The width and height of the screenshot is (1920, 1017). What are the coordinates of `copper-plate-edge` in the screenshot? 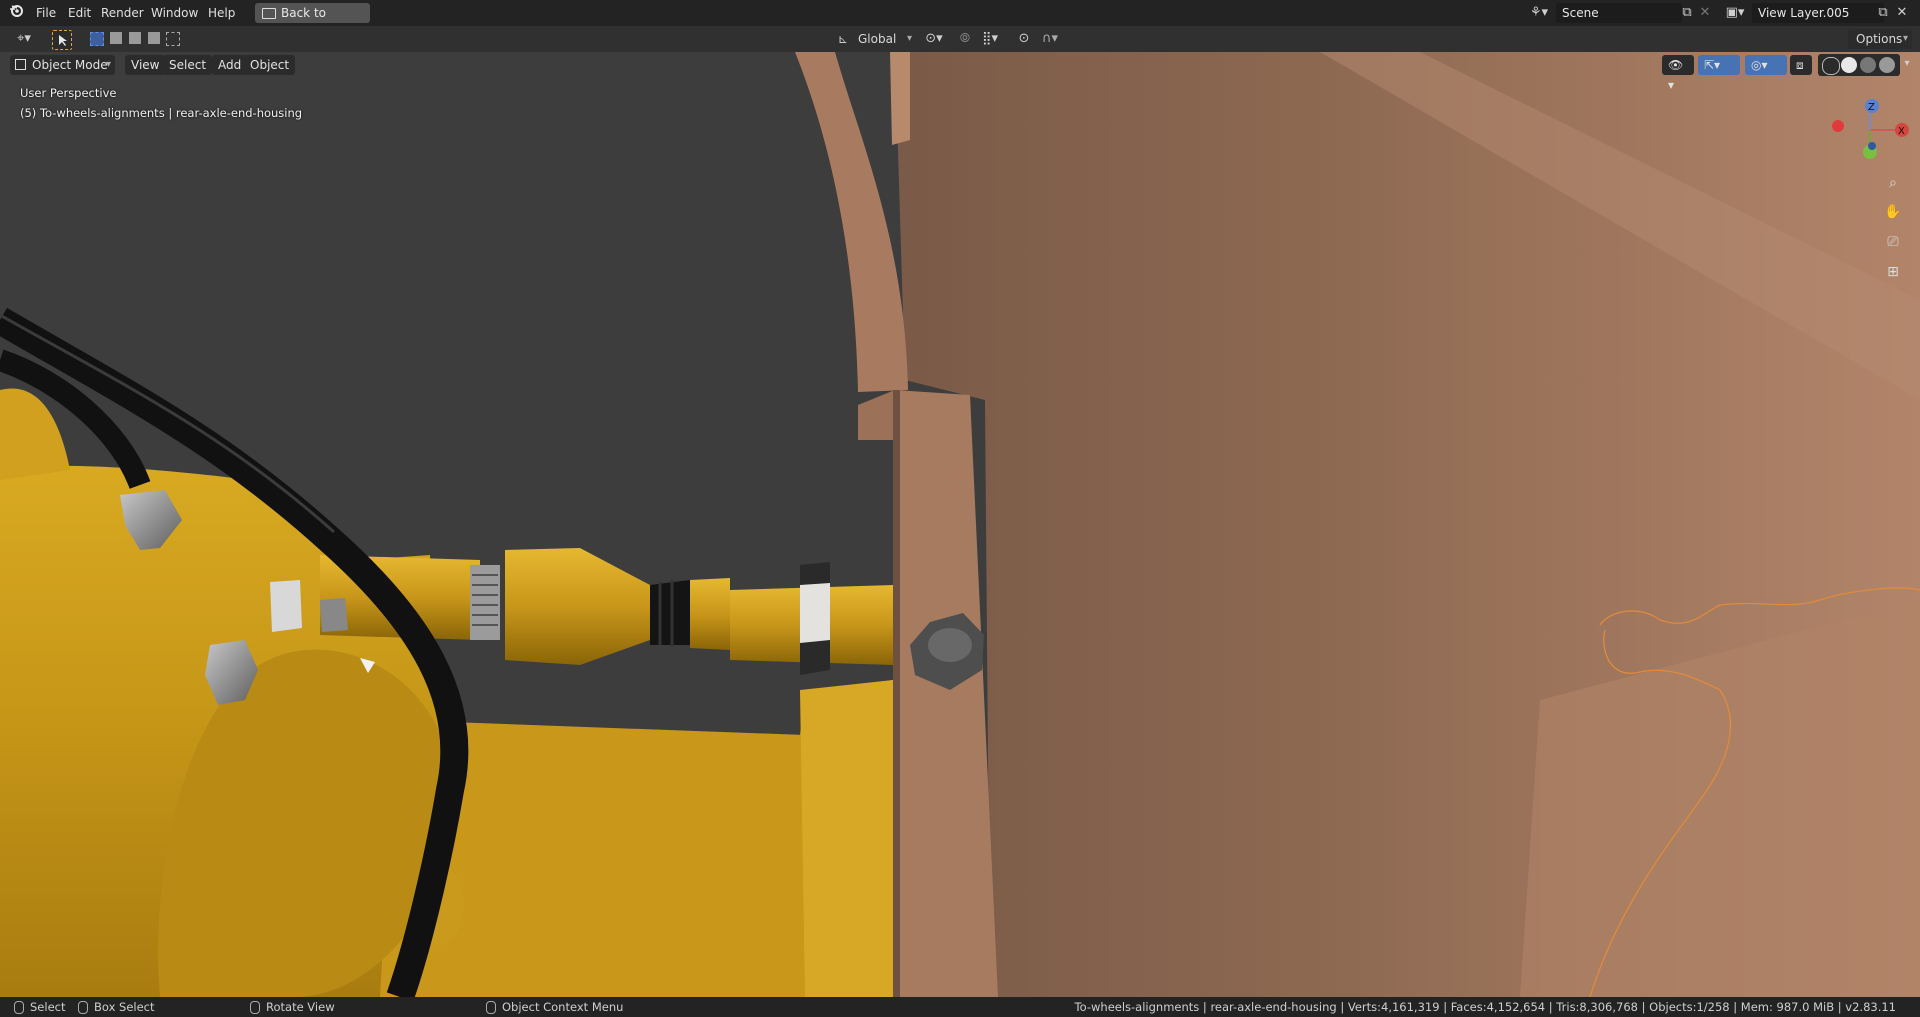 It's located at (896, 693).